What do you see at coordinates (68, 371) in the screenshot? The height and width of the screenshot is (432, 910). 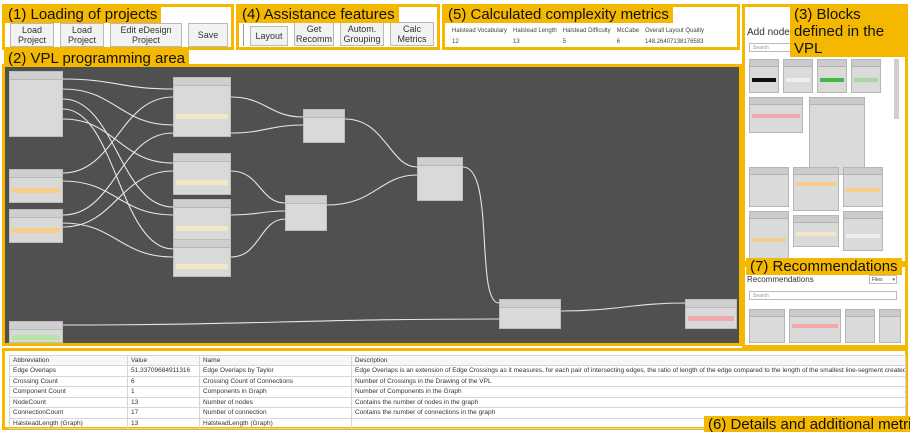 I see `table-cell: Edge Overlaps` at bounding box center [68, 371].